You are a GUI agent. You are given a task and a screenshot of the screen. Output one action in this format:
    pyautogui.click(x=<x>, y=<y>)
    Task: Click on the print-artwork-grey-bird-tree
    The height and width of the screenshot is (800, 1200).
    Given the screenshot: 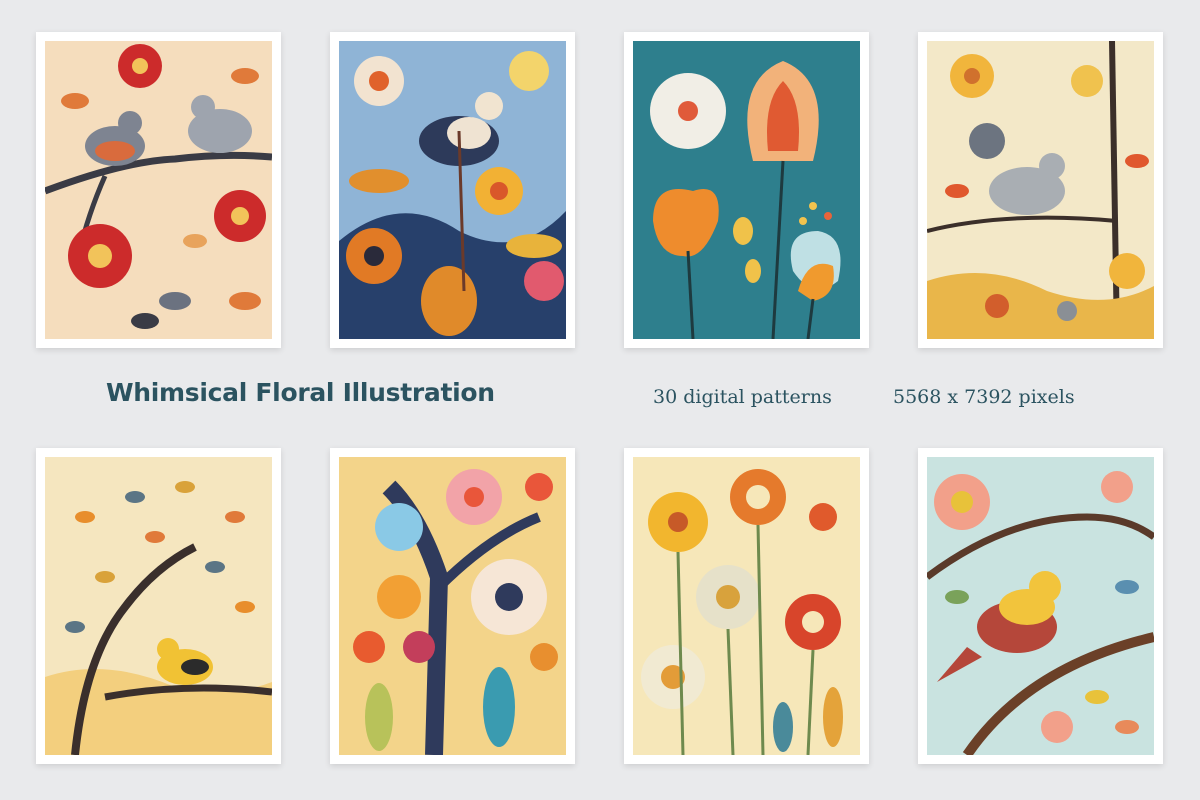 What is the action you would take?
    pyautogui.click(x=1040, y=190)
    